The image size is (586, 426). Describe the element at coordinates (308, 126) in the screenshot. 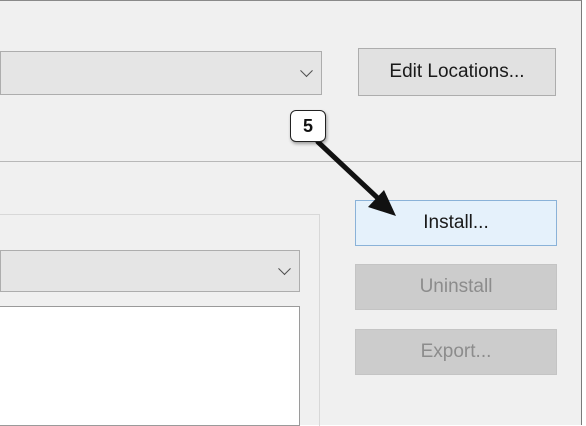

I see `step-number-badge: 5` at that location.